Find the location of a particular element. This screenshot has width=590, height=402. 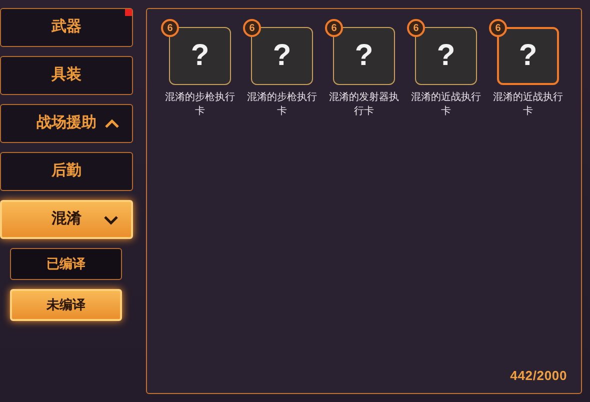

subcategory-tab: 未编译 is located at coordinates (66, 305).